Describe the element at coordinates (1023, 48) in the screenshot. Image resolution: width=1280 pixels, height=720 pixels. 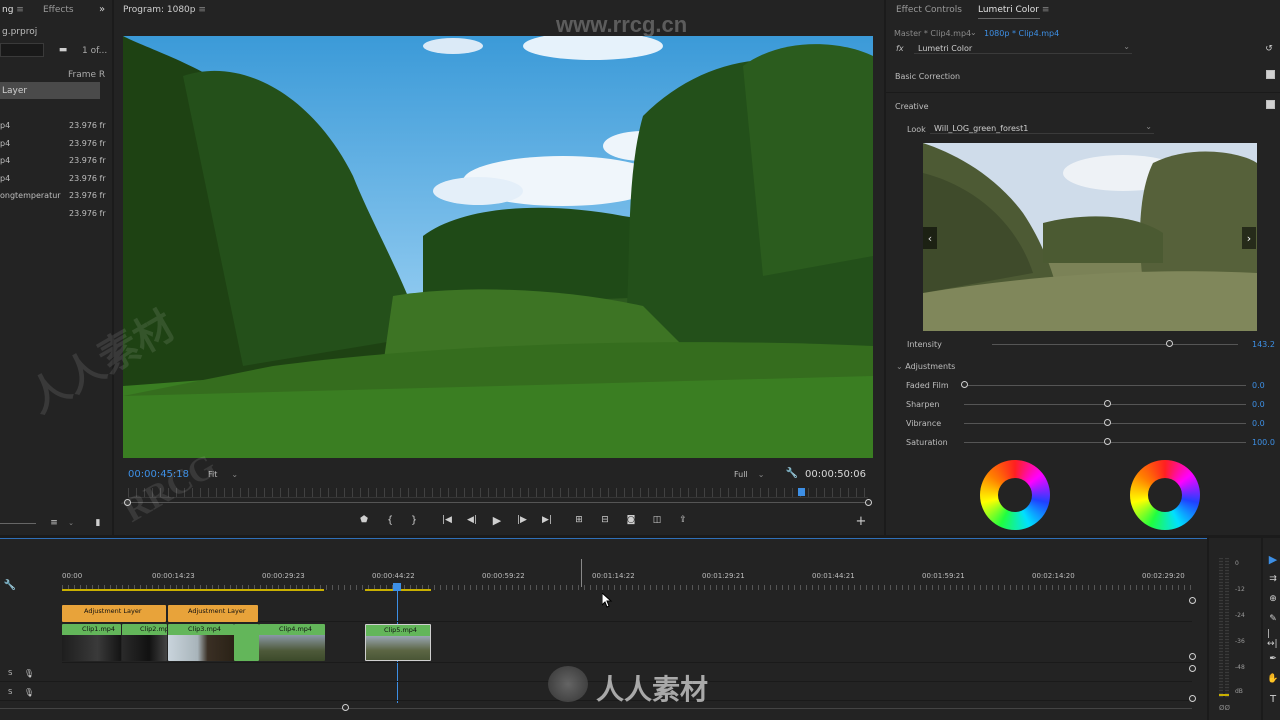
I see `effect-select: Lumetri Color ⌄` at that location.